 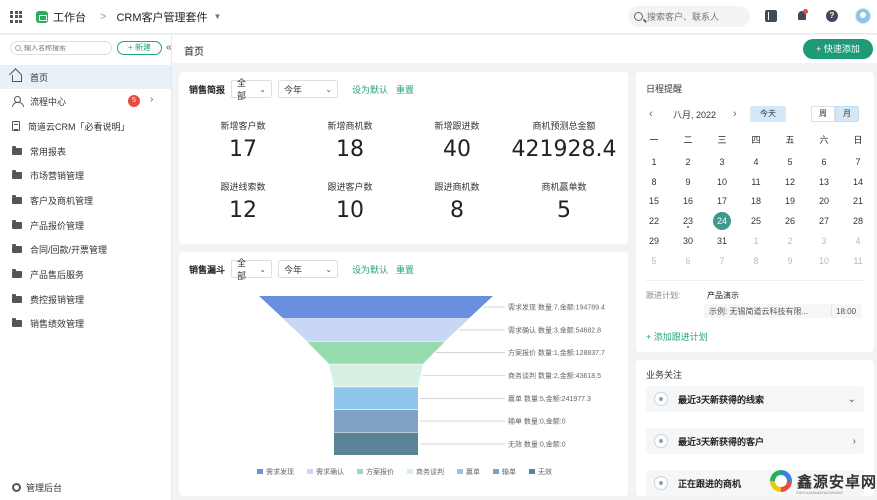 I want to click on sidebar-item-process-center: 流程中心 5 ›, so click(x=85, y=101).